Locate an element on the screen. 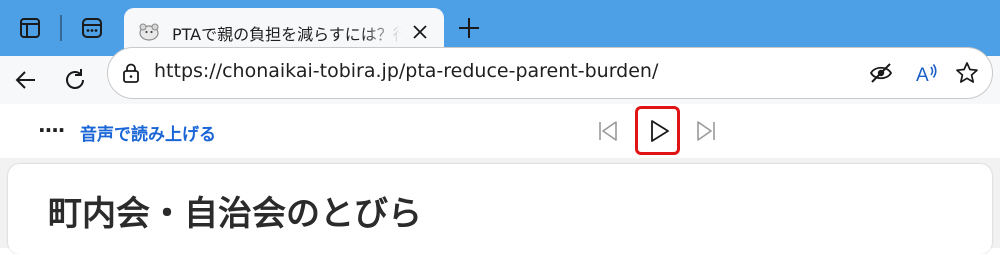  titlebar-divider is located at coordinates (61, 28).